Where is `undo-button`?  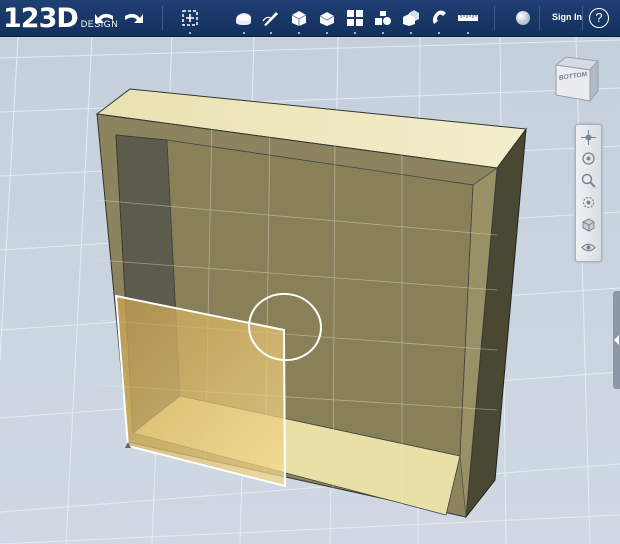
undo-button is located at coordinates (105, 18).